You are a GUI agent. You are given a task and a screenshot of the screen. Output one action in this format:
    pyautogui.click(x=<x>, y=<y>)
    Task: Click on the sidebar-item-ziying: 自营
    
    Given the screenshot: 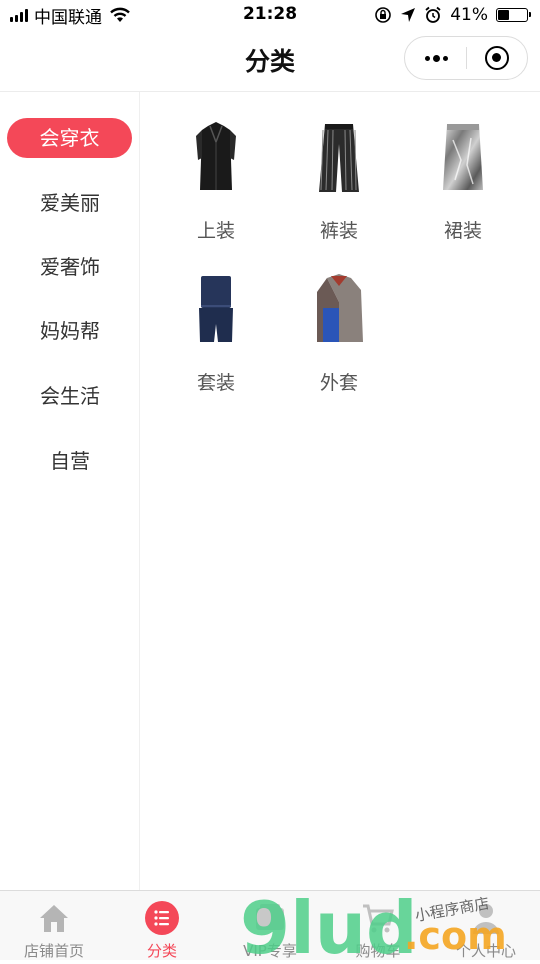 What is the action you would take?
    pyautogui.click(x=70, y=461)
    